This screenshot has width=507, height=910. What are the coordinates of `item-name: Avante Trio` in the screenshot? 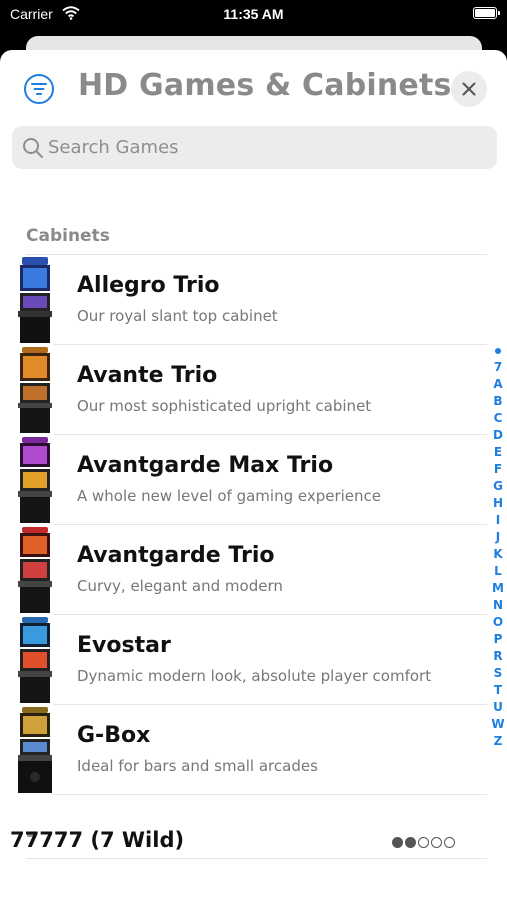 It's located at (147, 375).